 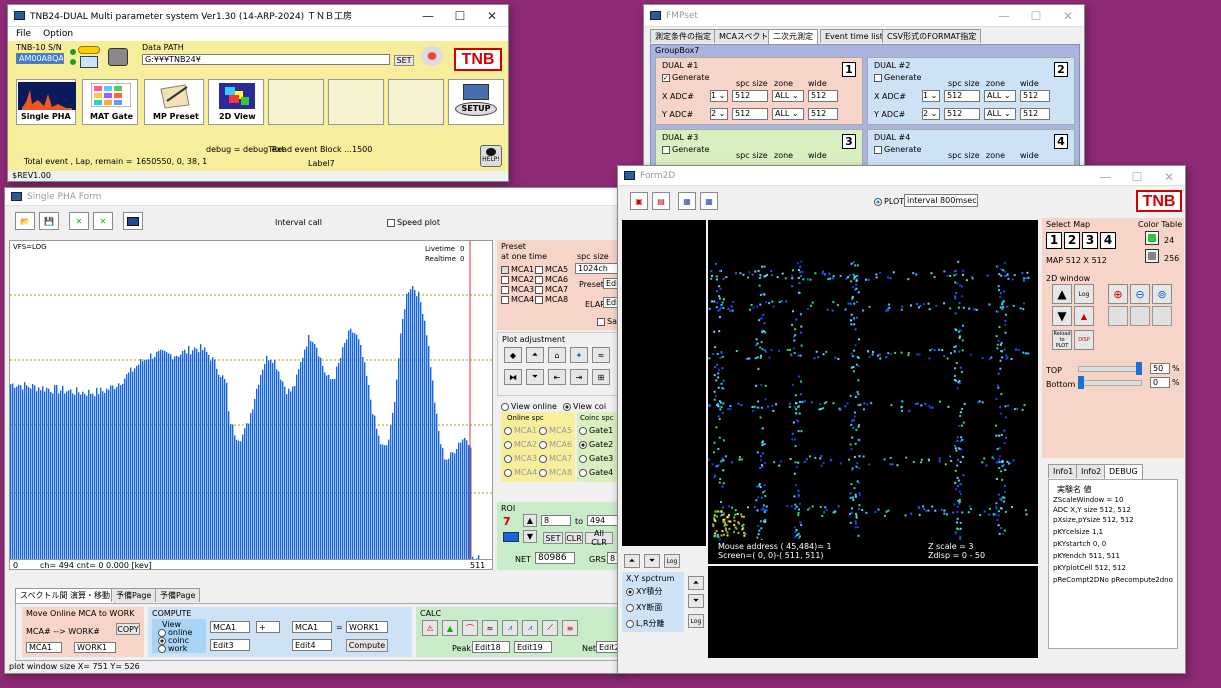 What do you see at coordinates (696, 583) in the screenshot?
I see `x-scale-up-icon: ⏶` at bounding box center [696, 583].